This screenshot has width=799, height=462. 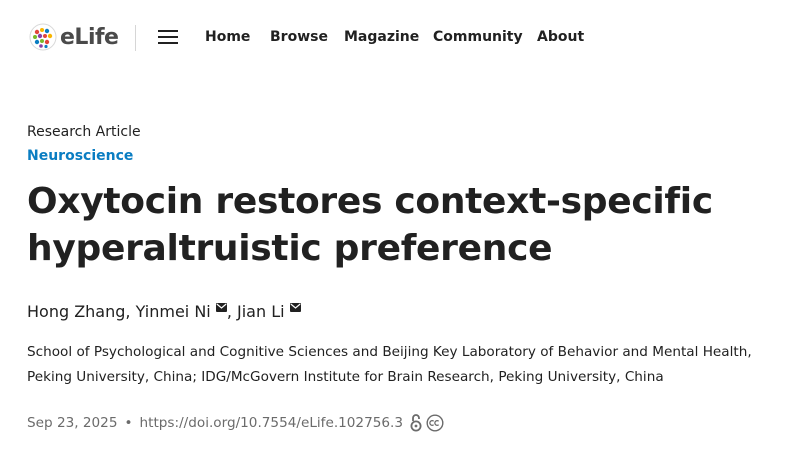 I want to click on publication-date: Sep 23, 2025, so click(x=72, y=422).